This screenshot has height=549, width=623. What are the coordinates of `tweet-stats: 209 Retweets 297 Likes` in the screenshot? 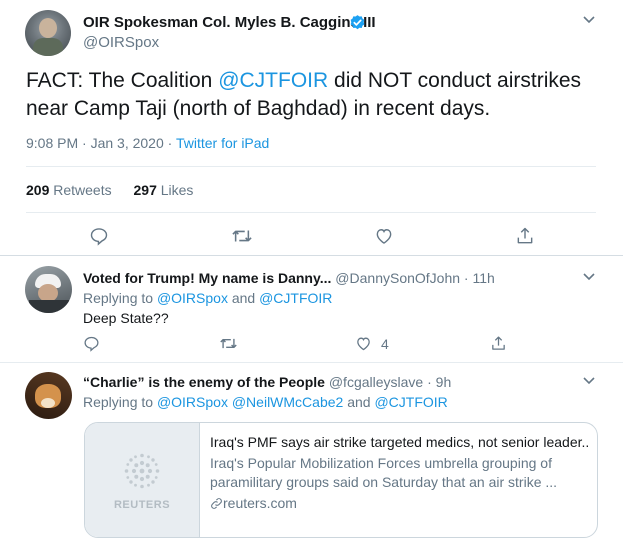 It's located at (109, 190).